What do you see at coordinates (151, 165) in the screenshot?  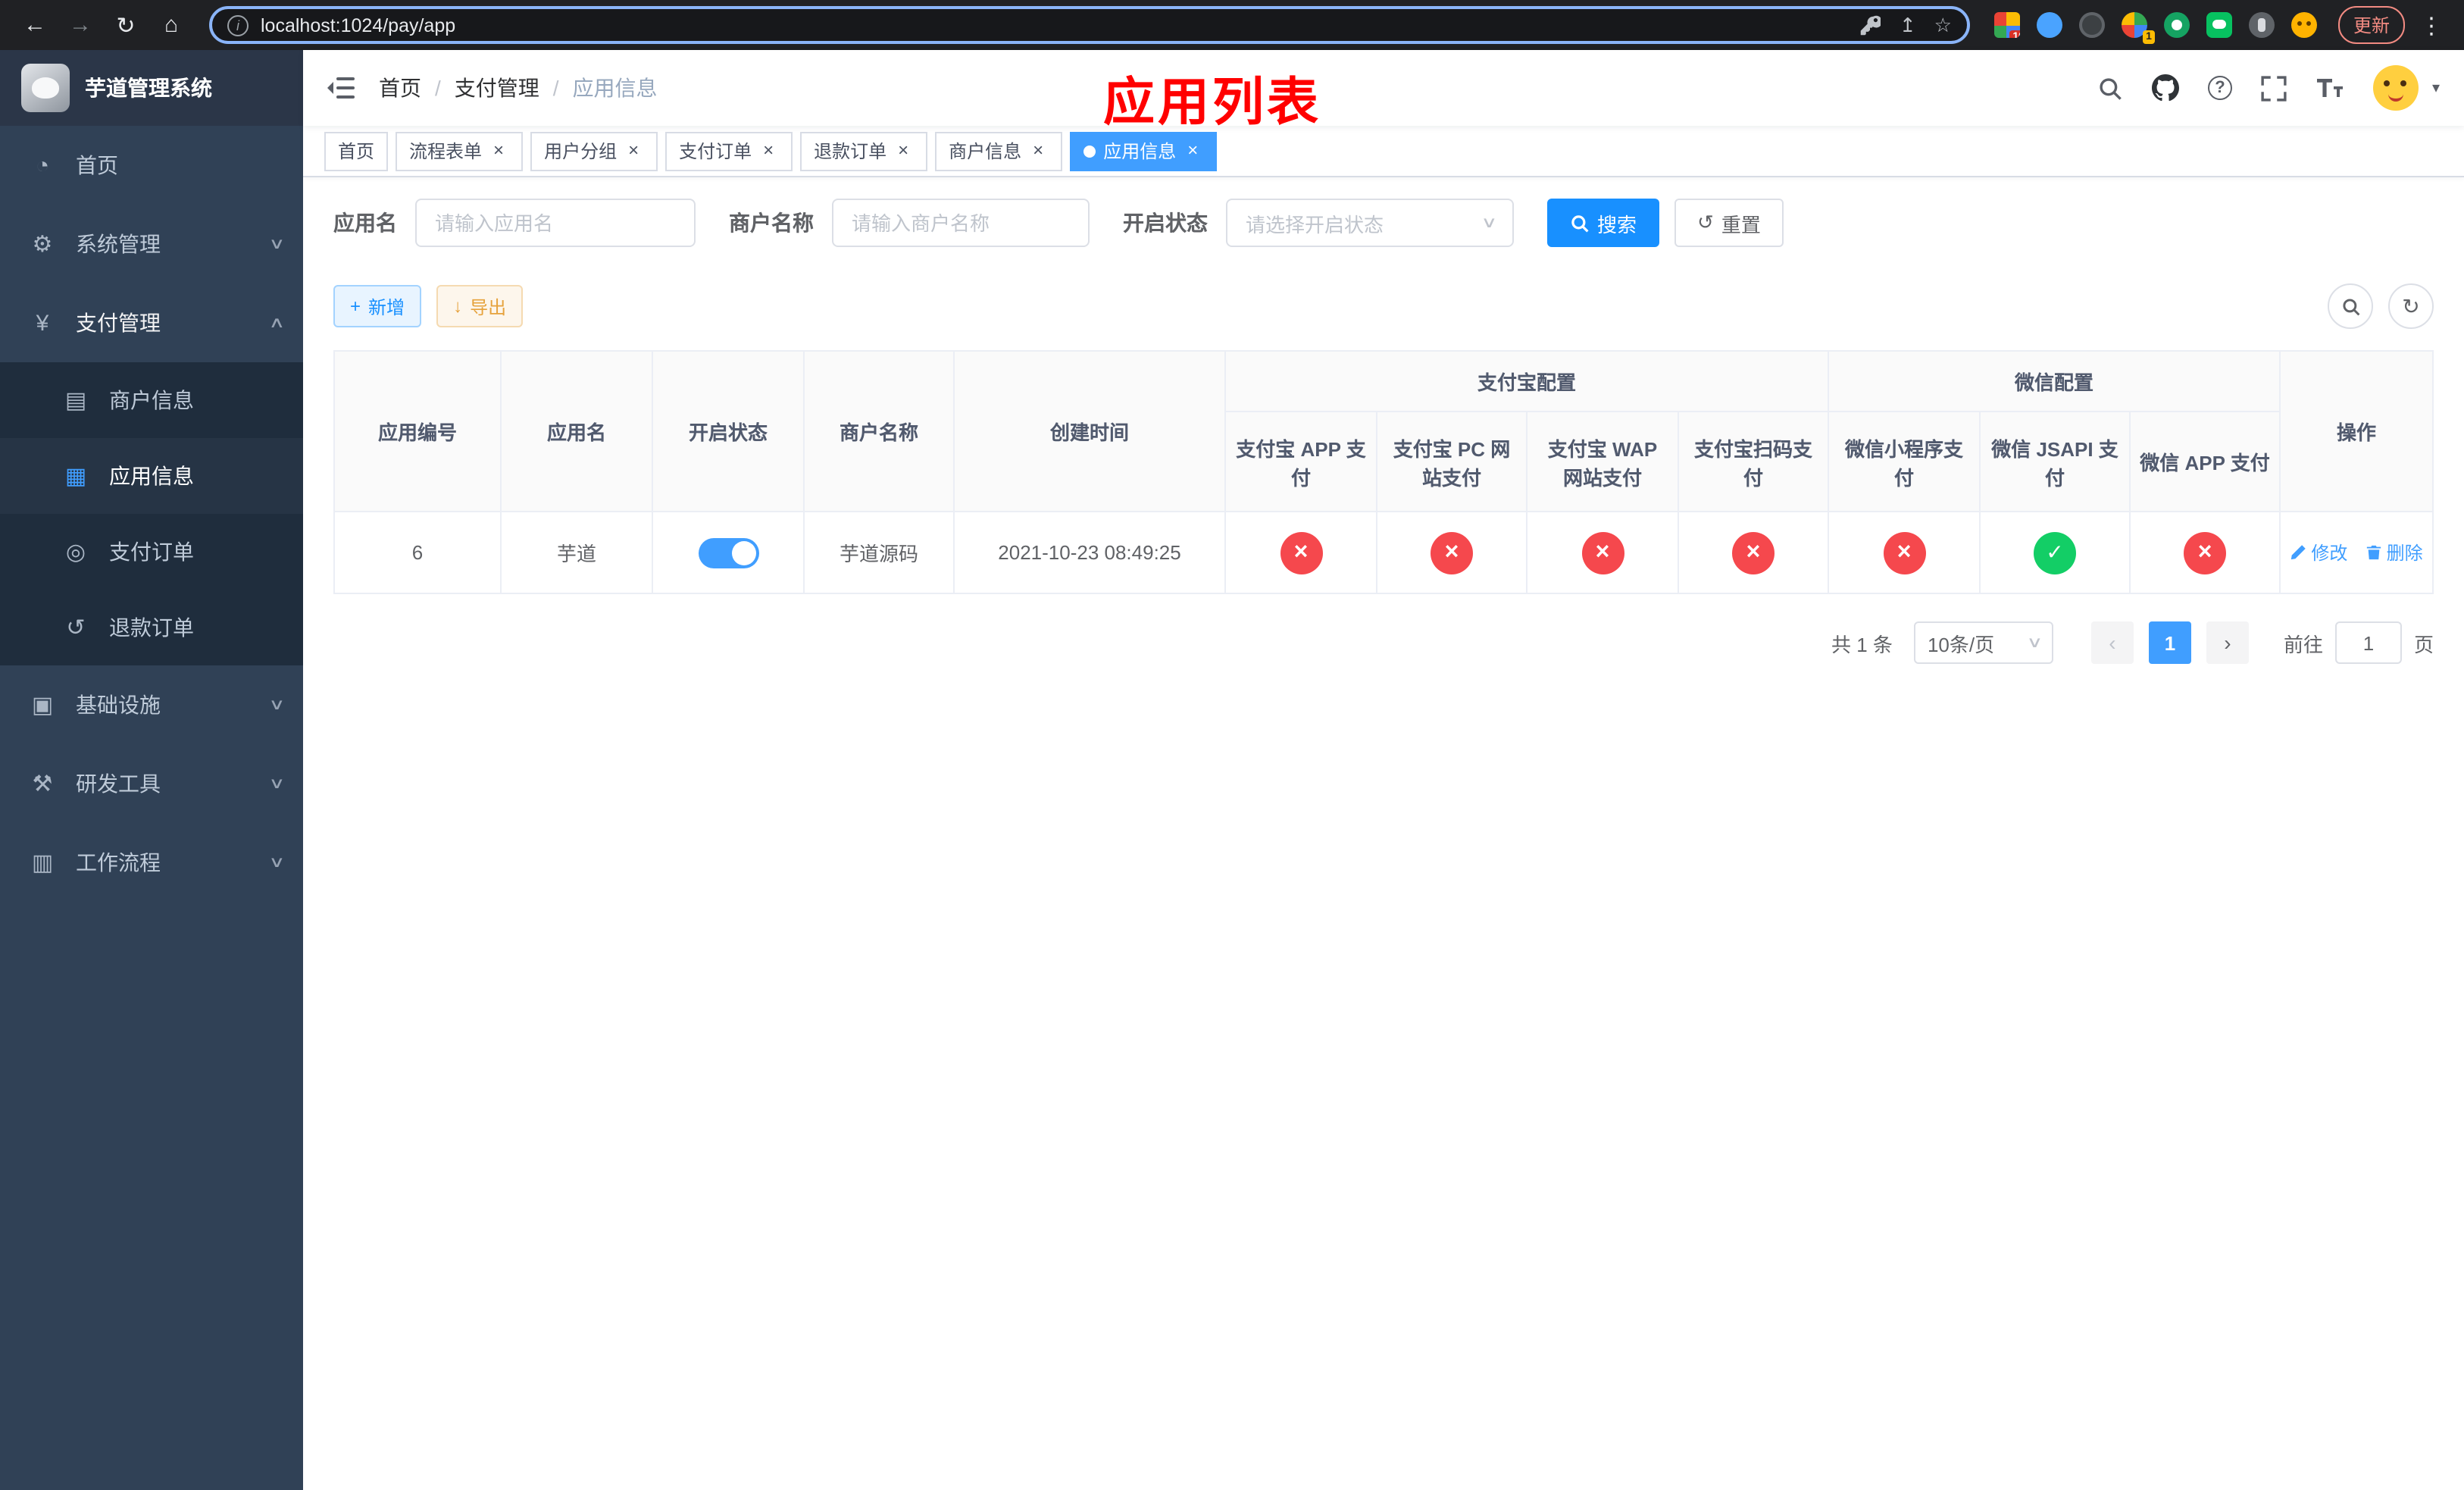 I see `sidebar-item-home: ◔ 首页` at bounding box center [151, 165].